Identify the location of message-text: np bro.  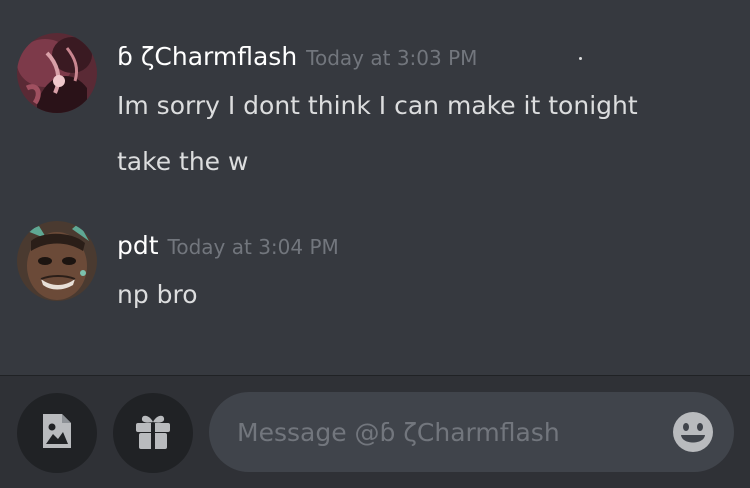
(157, 294).